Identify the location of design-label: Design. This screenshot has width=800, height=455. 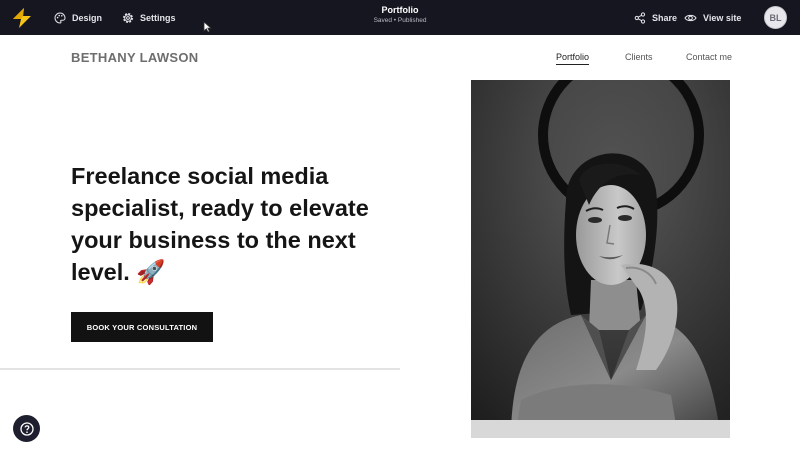
(87, 17).